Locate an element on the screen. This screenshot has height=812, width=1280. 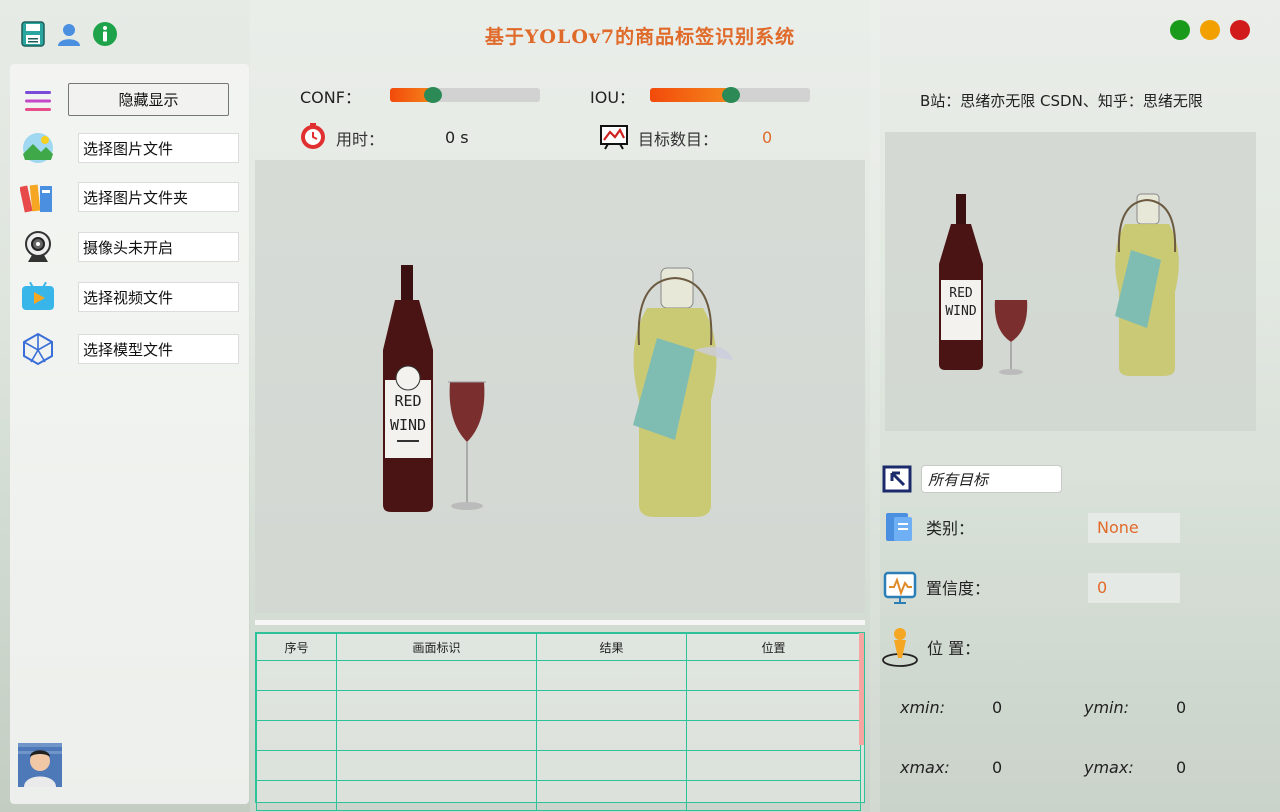
author-slogan: B站：思绪亦无限 CSDN、知乎：思绪无限 is located at coordinates (1061, 101).